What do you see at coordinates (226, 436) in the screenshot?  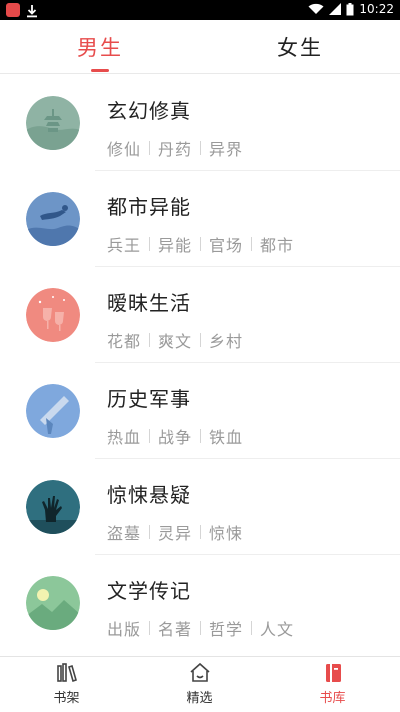 I see `tag-link: 铁血` at bounding box center [226, 436].